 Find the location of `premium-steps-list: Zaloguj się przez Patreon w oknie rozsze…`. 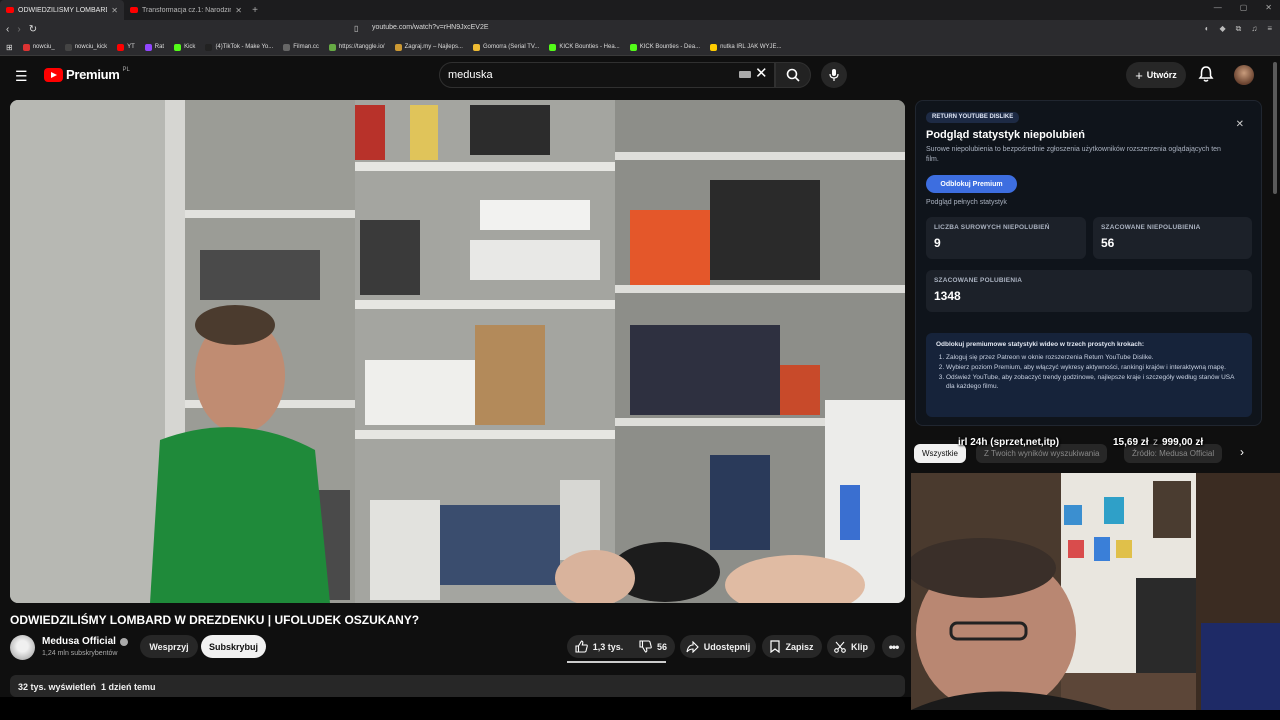

premium-steps-list: Zaloguj się przez Patreon w oknie rozsze… is located at coordinates (1089, 372).